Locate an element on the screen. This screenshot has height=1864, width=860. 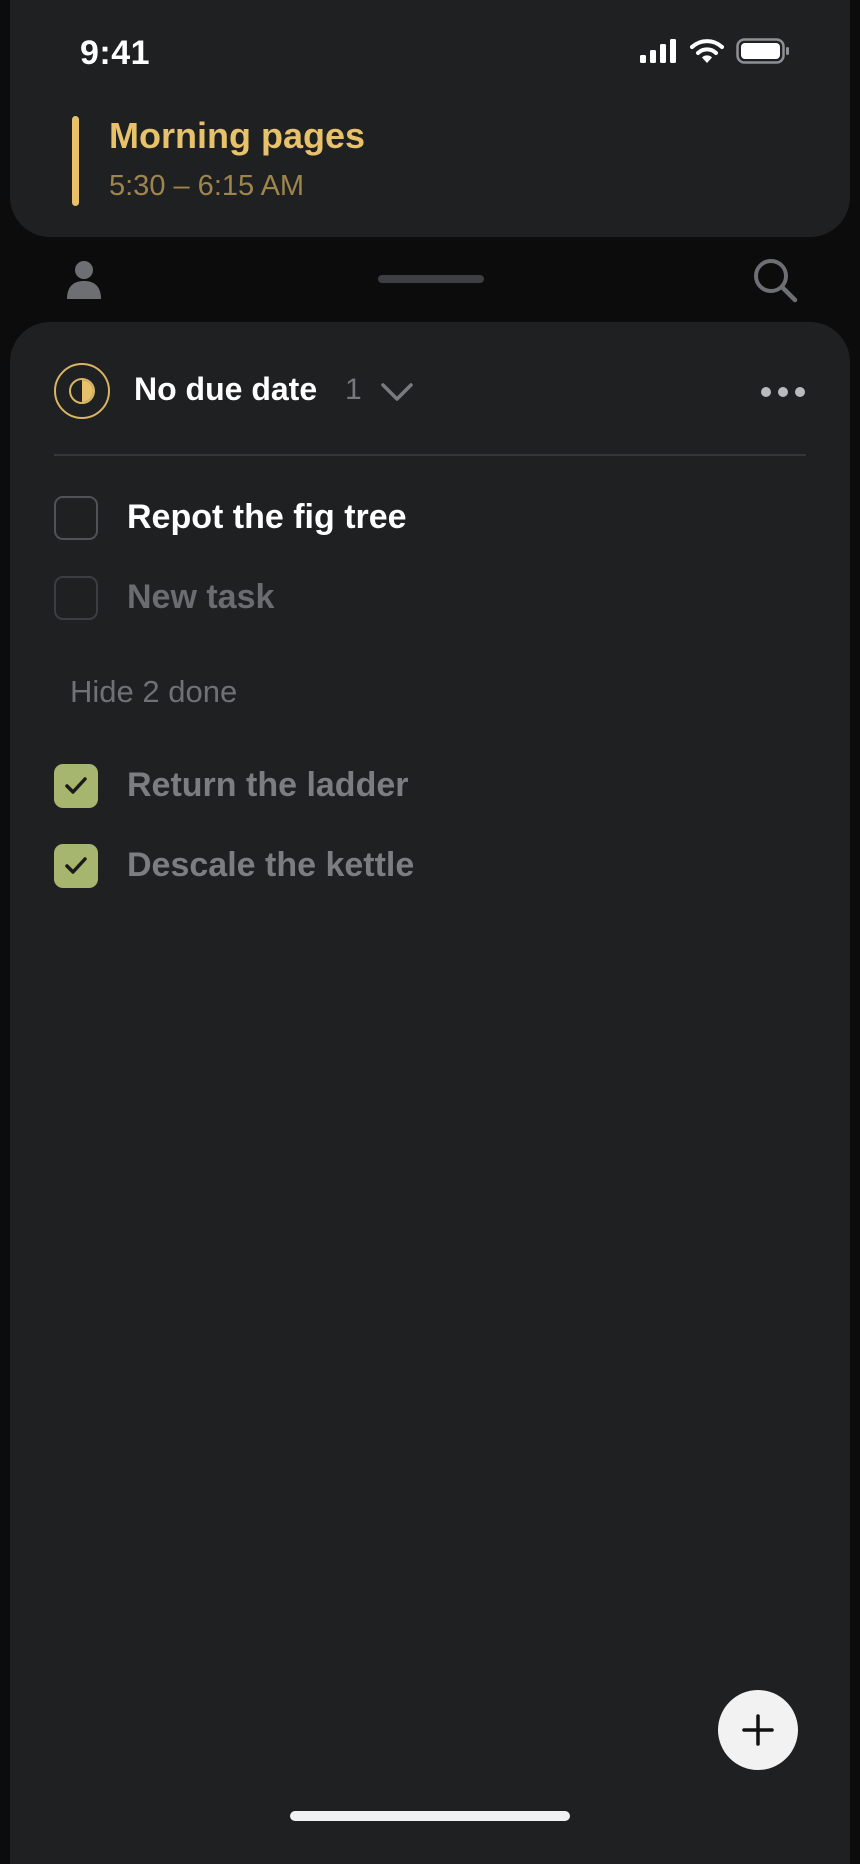
task-label: Descale the kettle is located at coordinates (270, 865).